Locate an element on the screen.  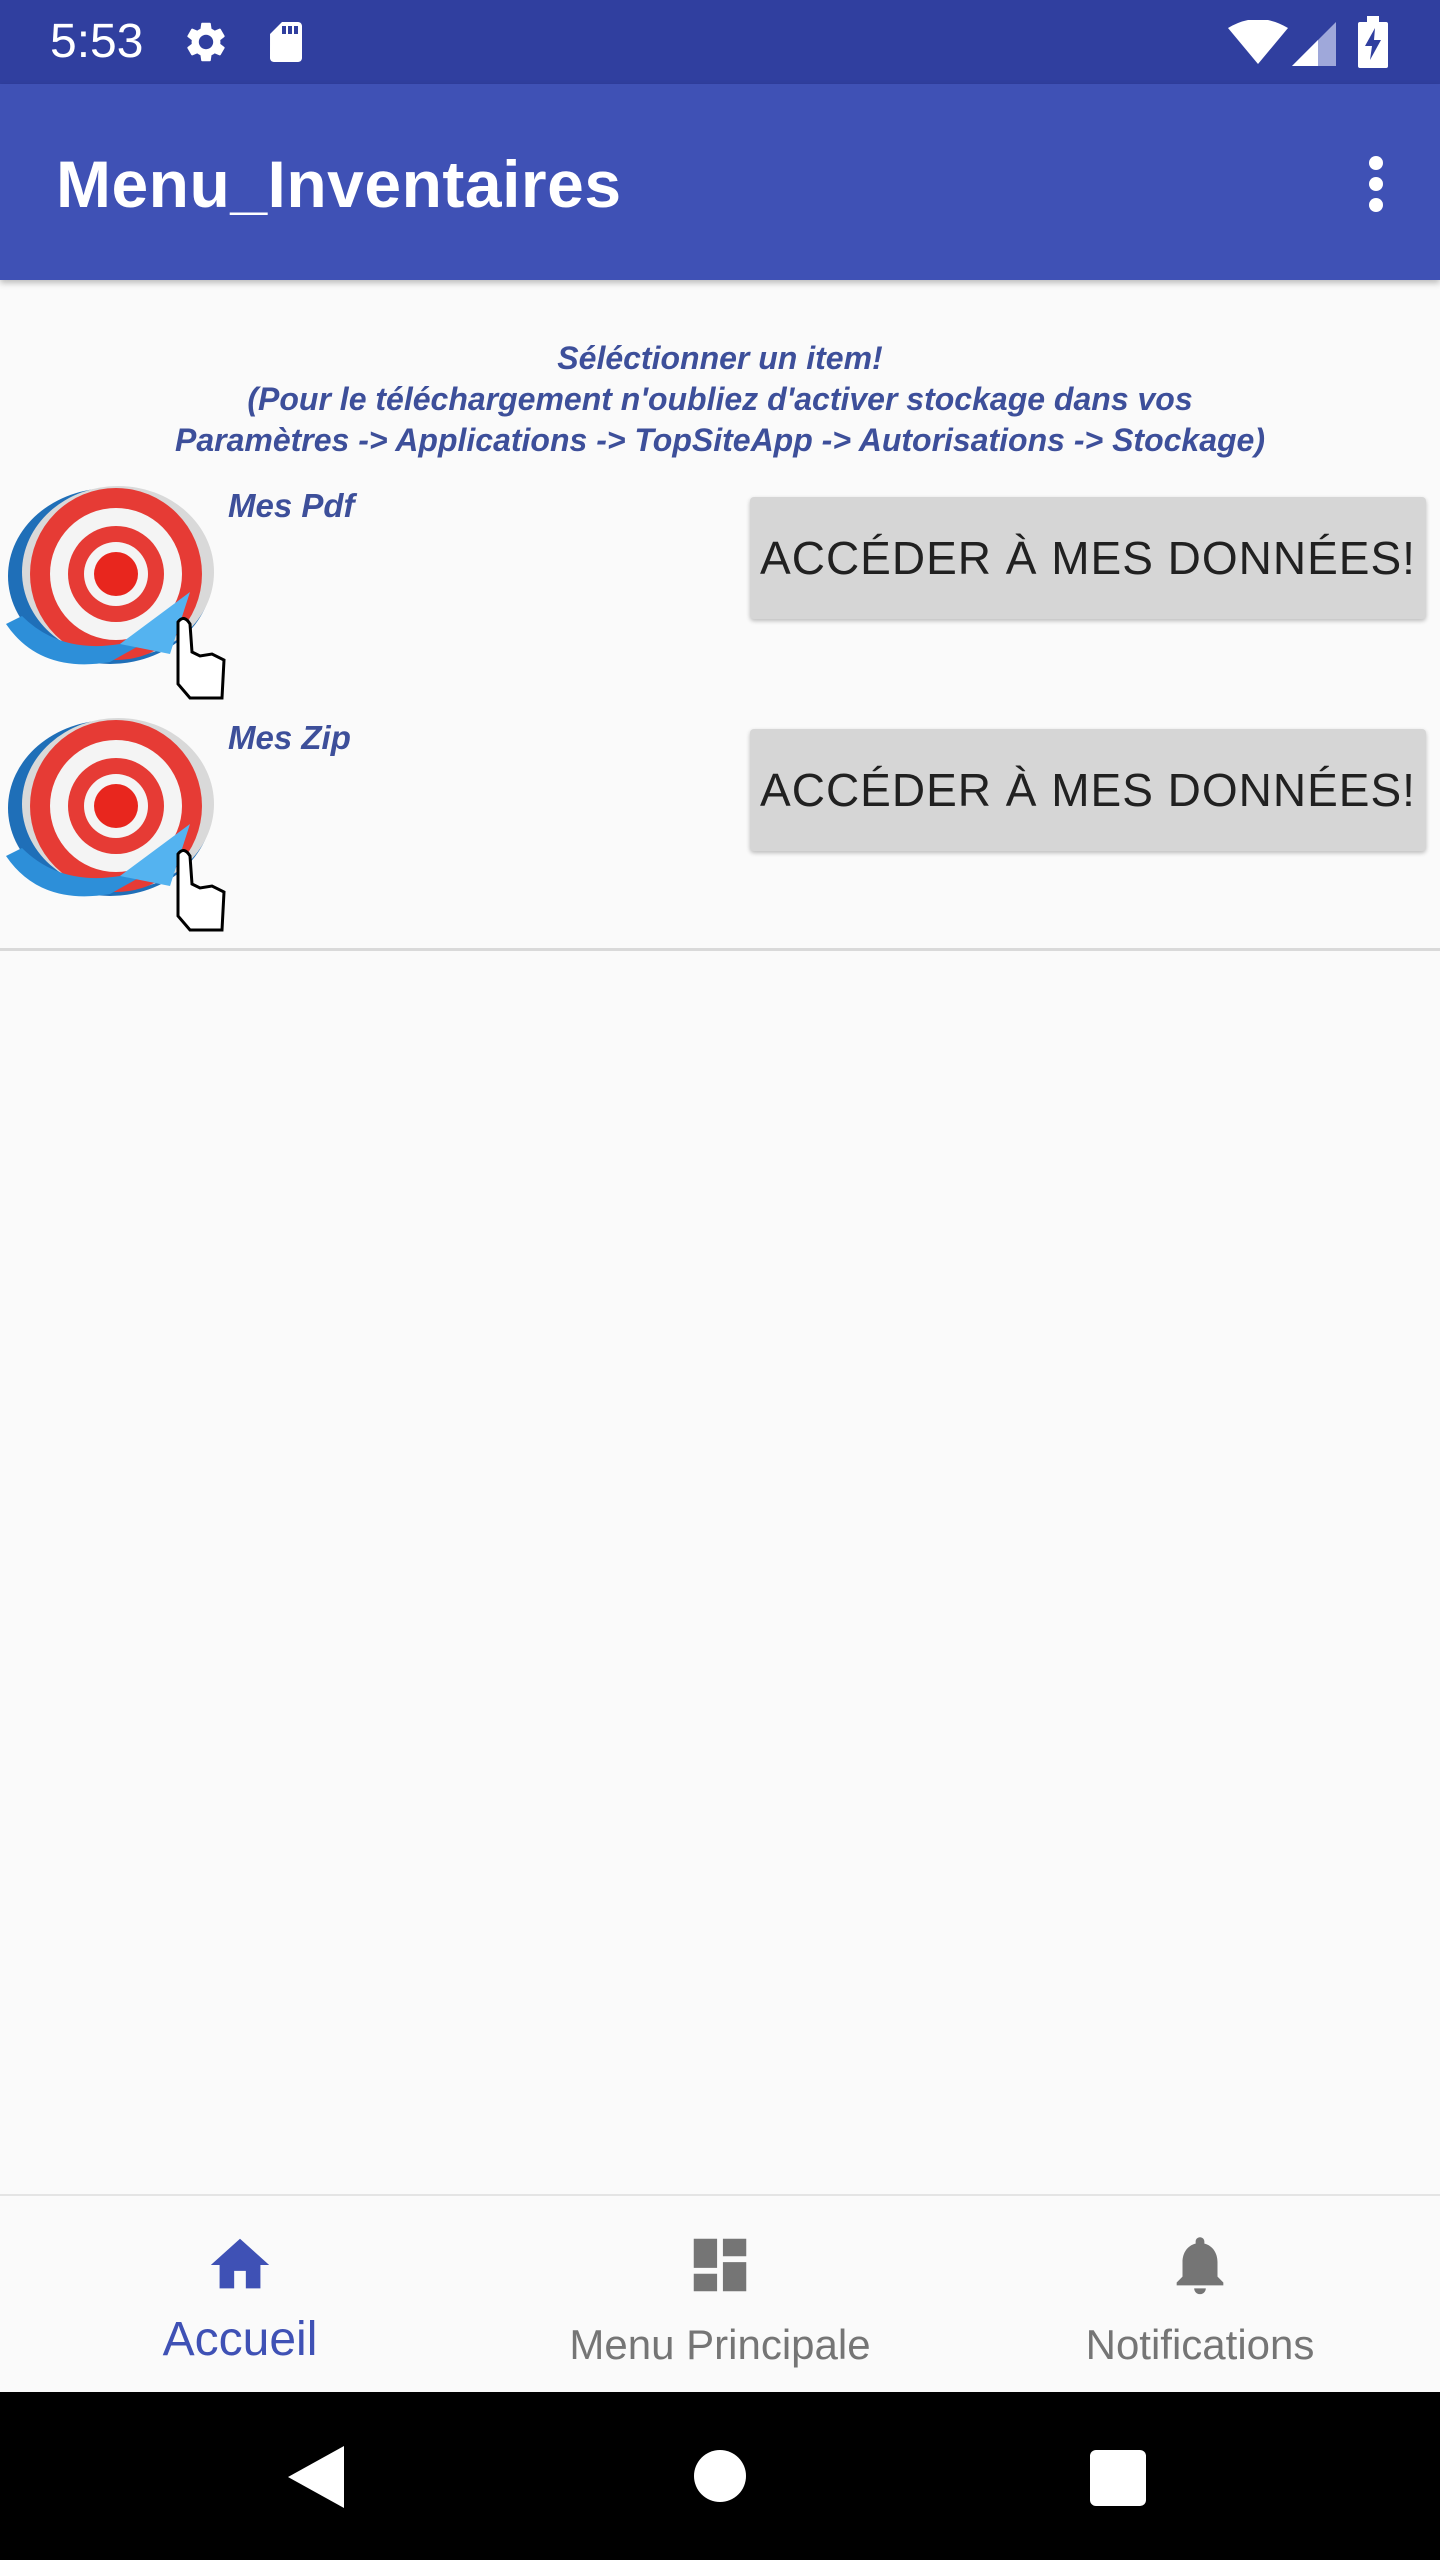
status-time: 5:53 is located at coordinates (97, 41).